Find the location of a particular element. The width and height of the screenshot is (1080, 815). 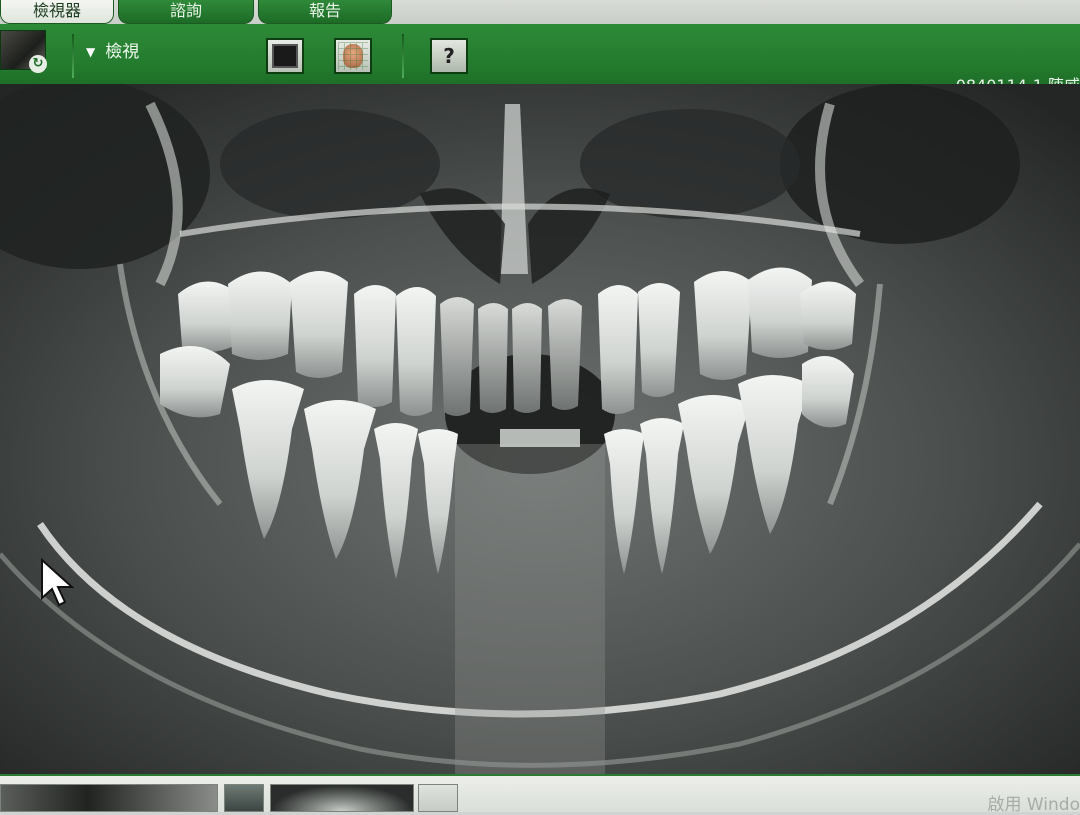

thumbnail-panoramic is located at coordinates (109, 798).